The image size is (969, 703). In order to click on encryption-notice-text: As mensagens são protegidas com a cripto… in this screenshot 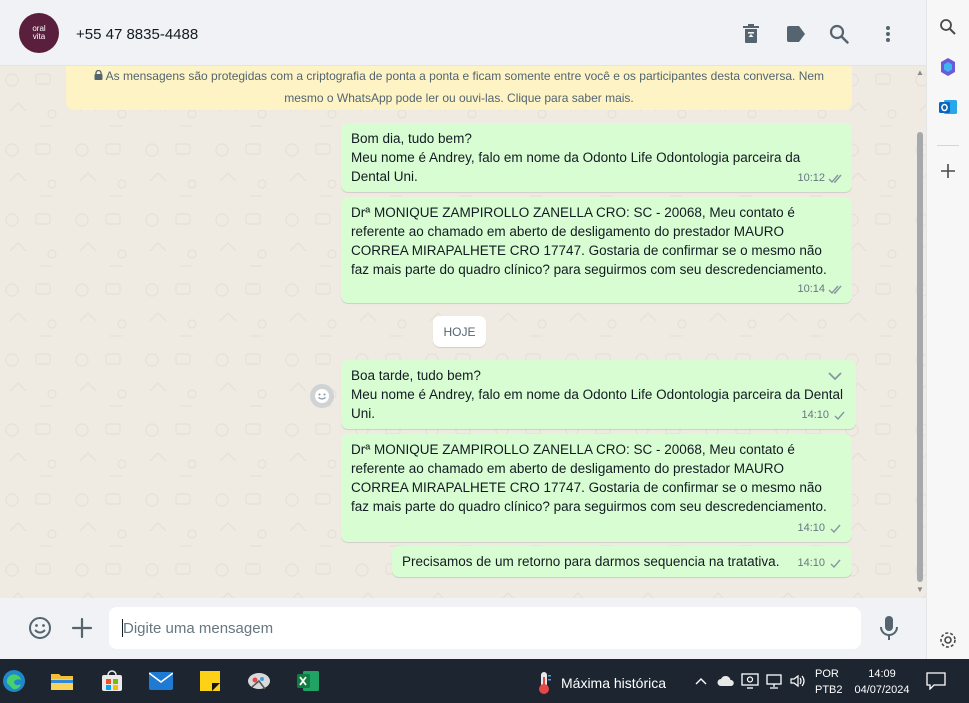, I will do `click(465, 87)`.